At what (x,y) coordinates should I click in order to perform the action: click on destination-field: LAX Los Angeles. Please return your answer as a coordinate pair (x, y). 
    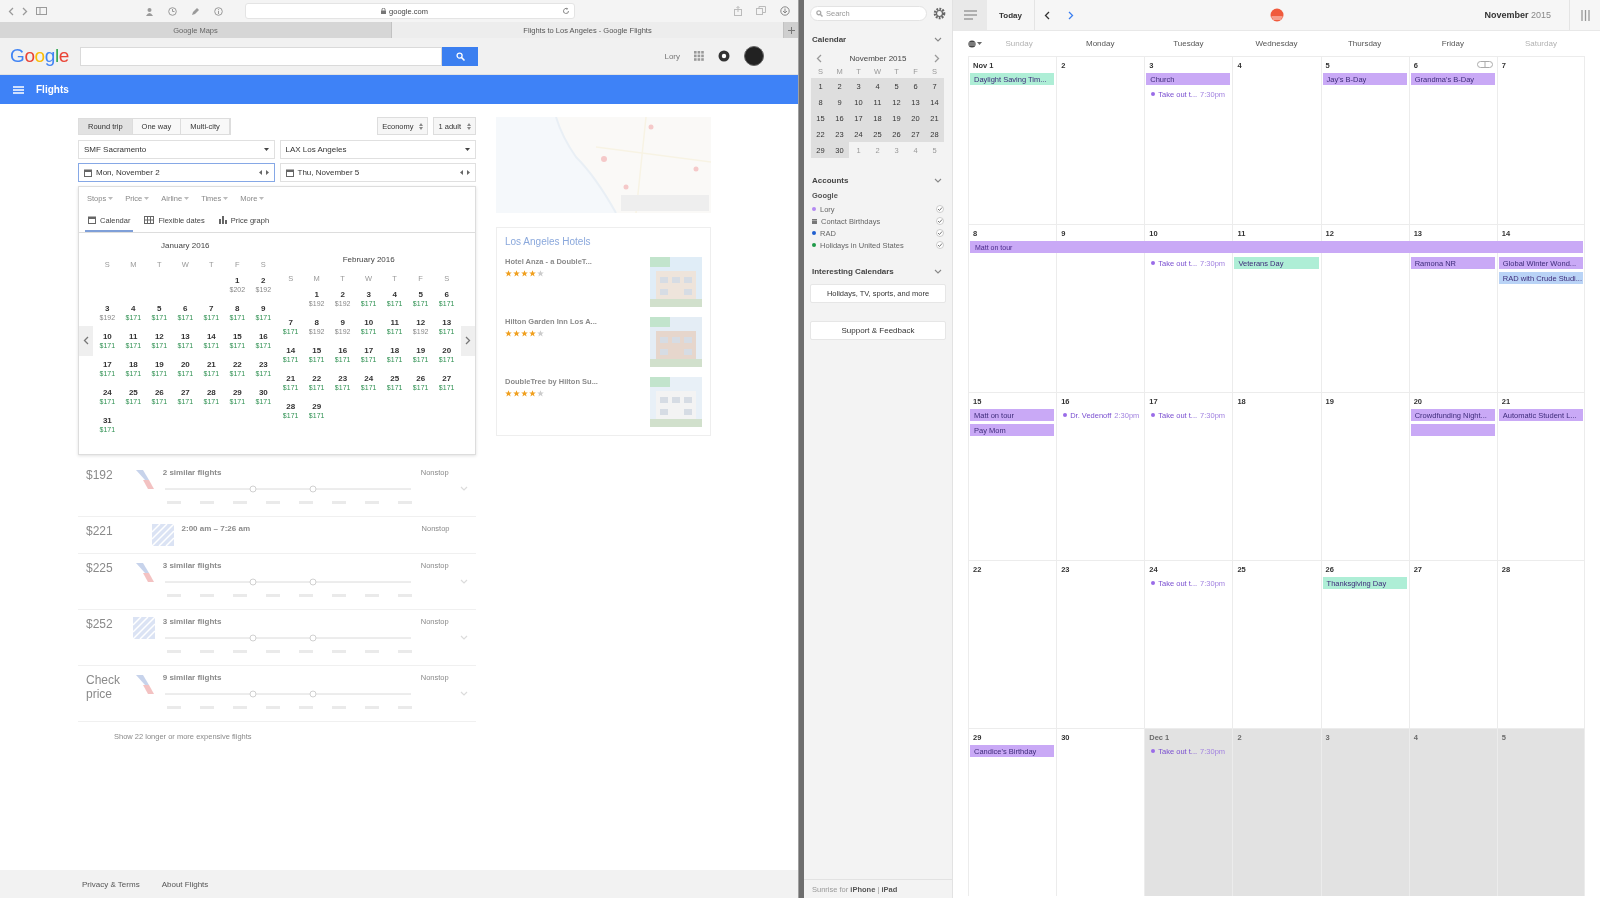
    Looking at the image, I should click on (377, 149).